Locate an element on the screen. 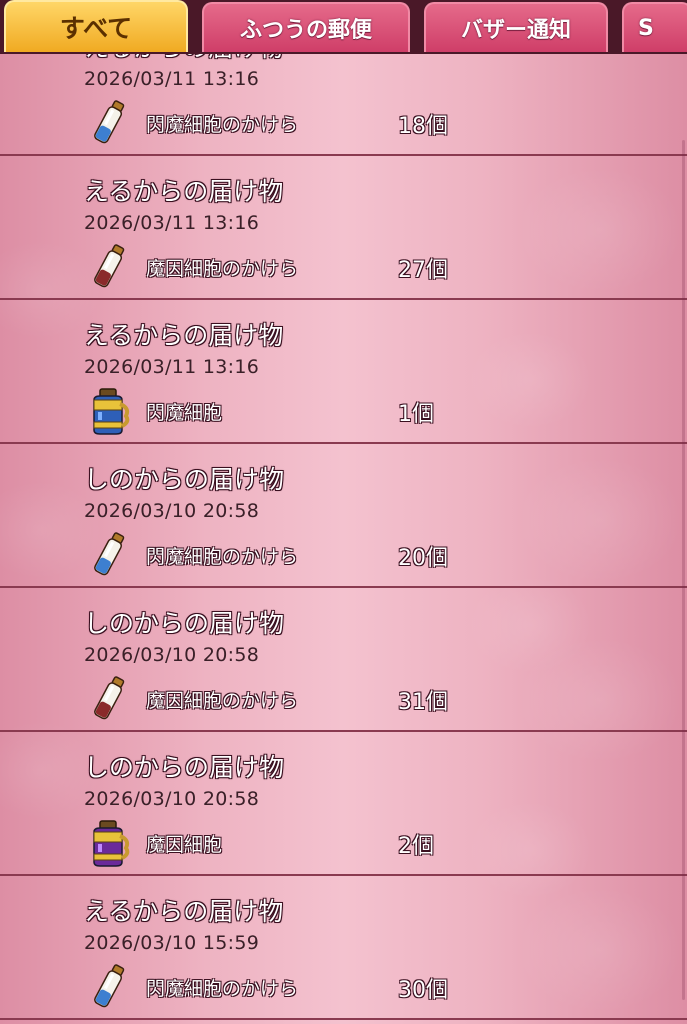 Image resolution: width=687 pixels, height=1024 pixels. tab-normal-mail: ふつうの郵便 is located at coordinates (306, 27).